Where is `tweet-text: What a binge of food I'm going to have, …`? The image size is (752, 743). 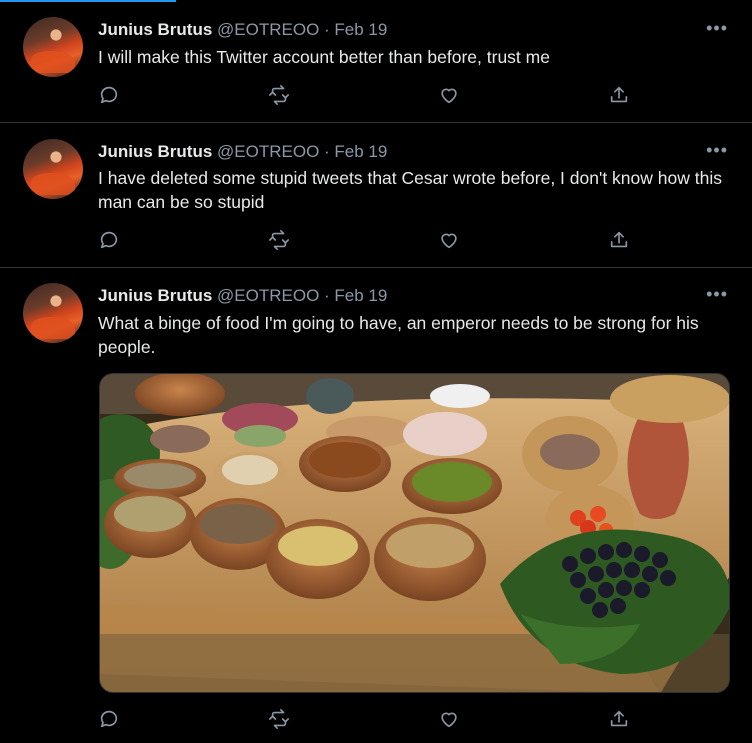
tweet-text: What a binge of food I'm going to have, … is located at coordinates (398, 335).